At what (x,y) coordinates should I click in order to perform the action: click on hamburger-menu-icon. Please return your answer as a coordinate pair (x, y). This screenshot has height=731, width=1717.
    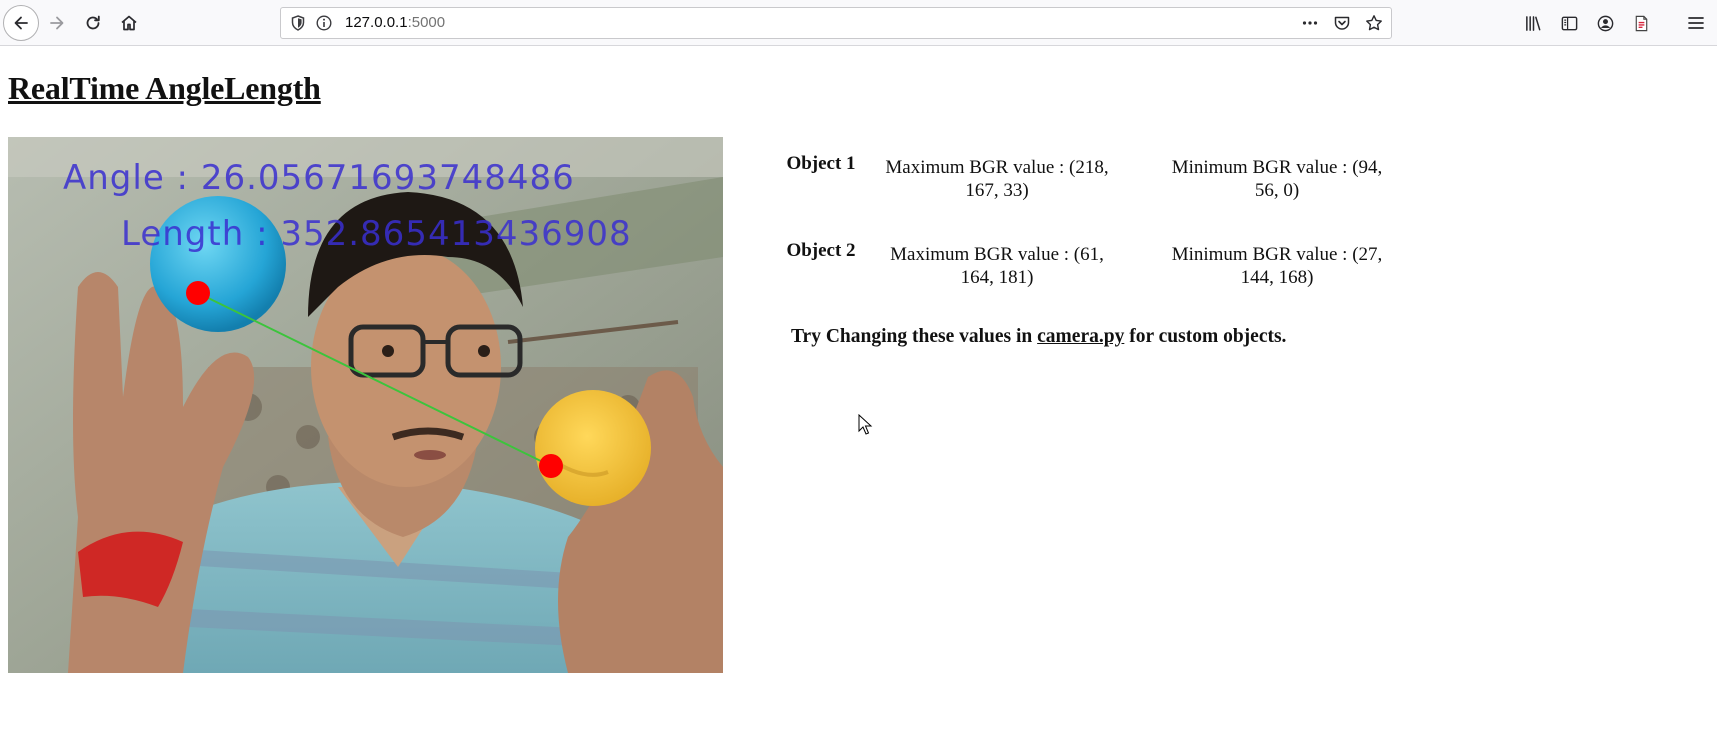
    Looking at the image, I should click on (1696, 23).